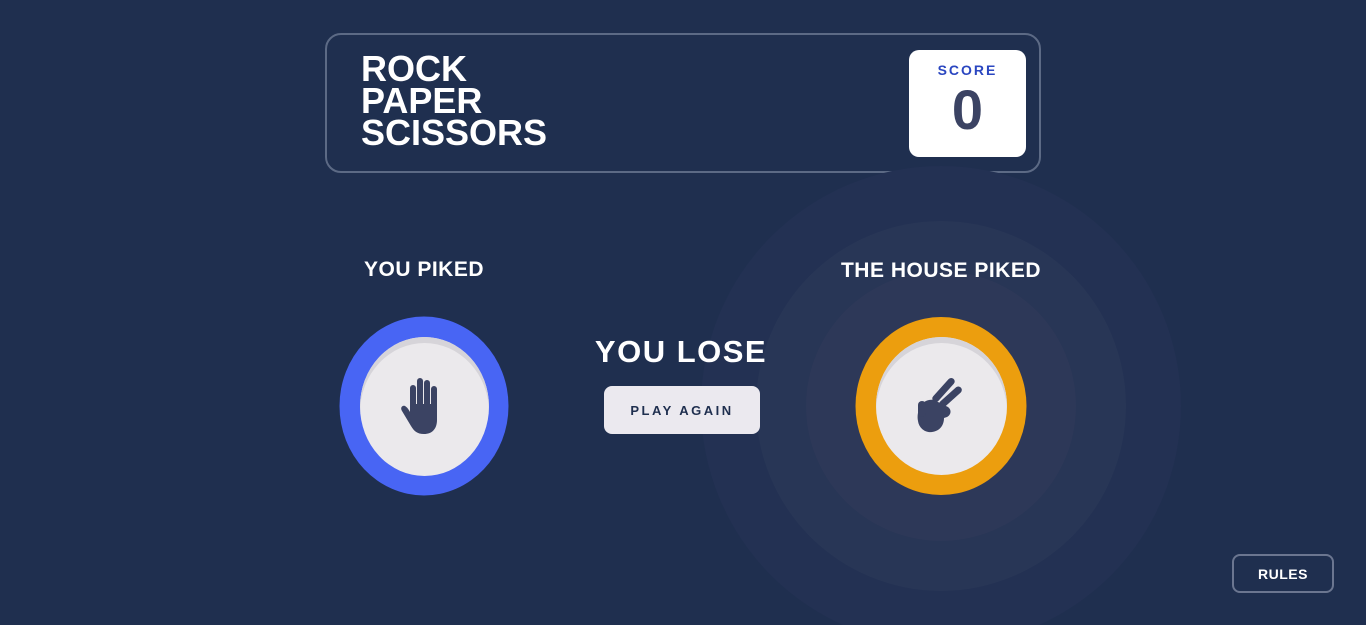 The width and height of the screenshot is (1366, 625). Describe the element at coordinates (967, 70) in the screenshot. I see `score-label: SCORE` at that location.